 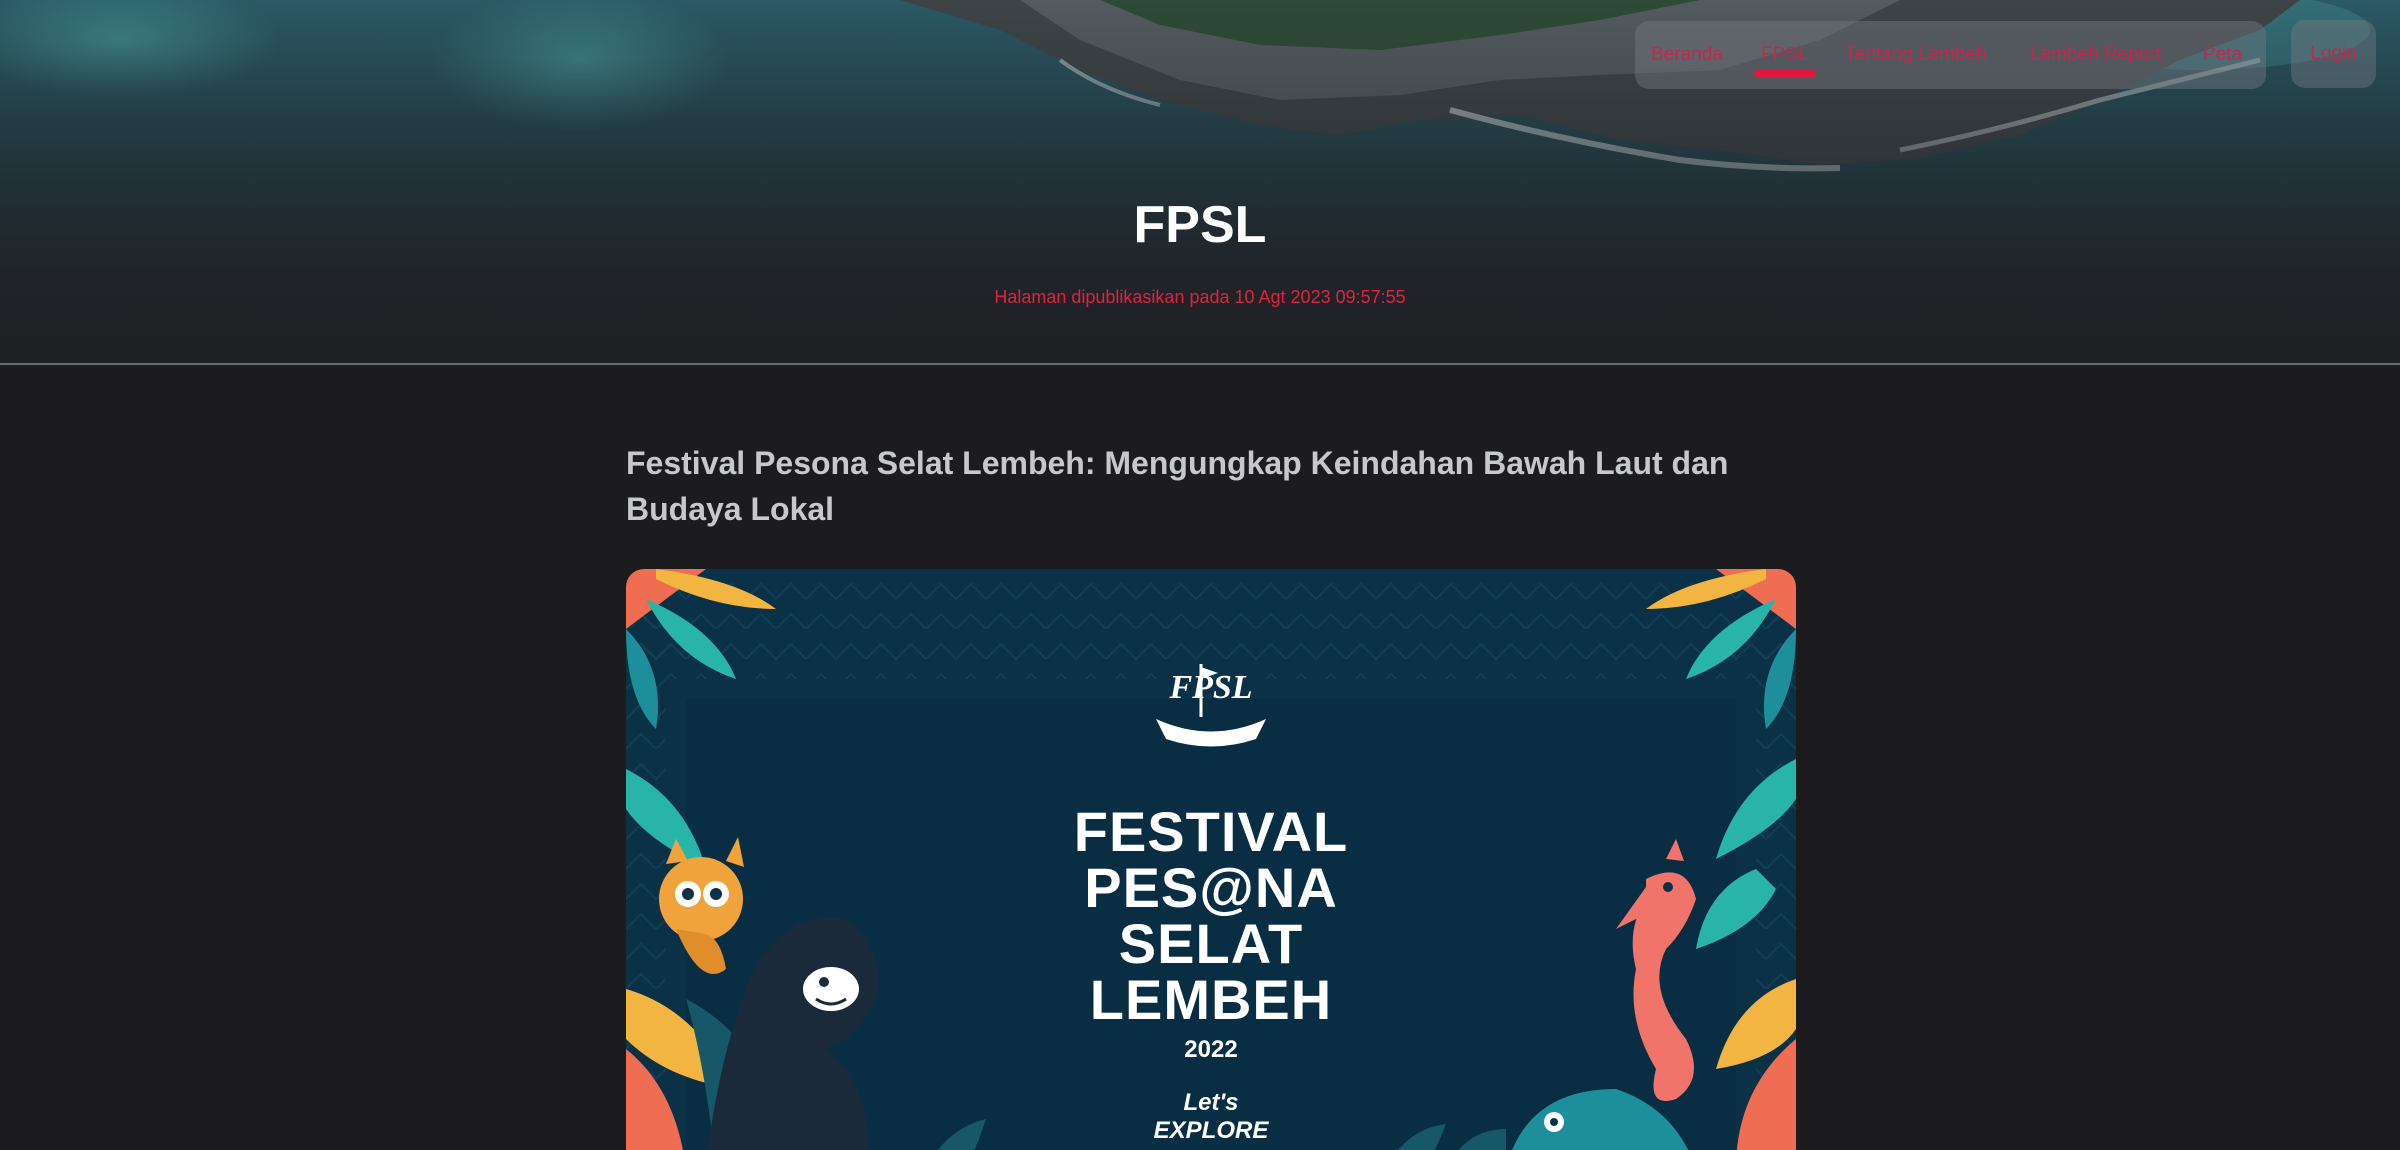 What do you see at coordinates (2222, 55) in the screenshot?
I see `nav-item-peta: Peta` at bounding box center [2222, 55].